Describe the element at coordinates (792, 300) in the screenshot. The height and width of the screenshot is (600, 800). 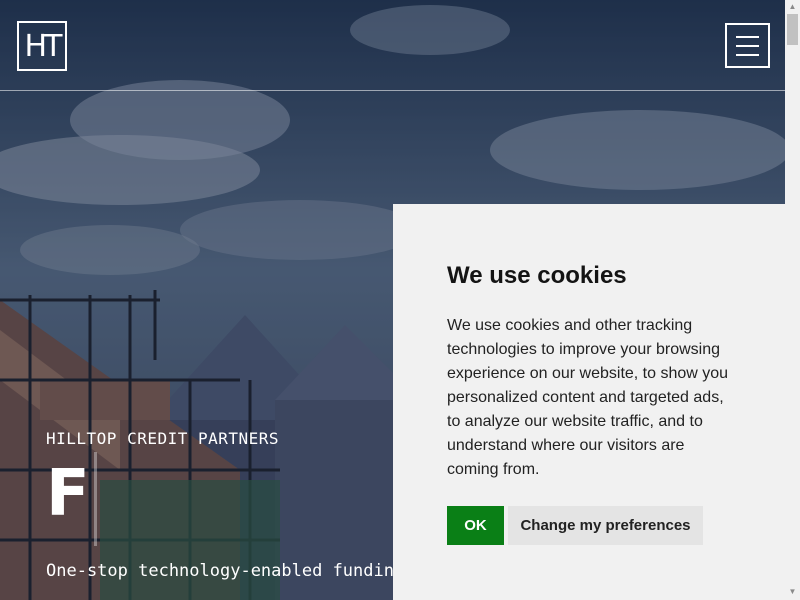
I see `scrollbar-track` at that location.